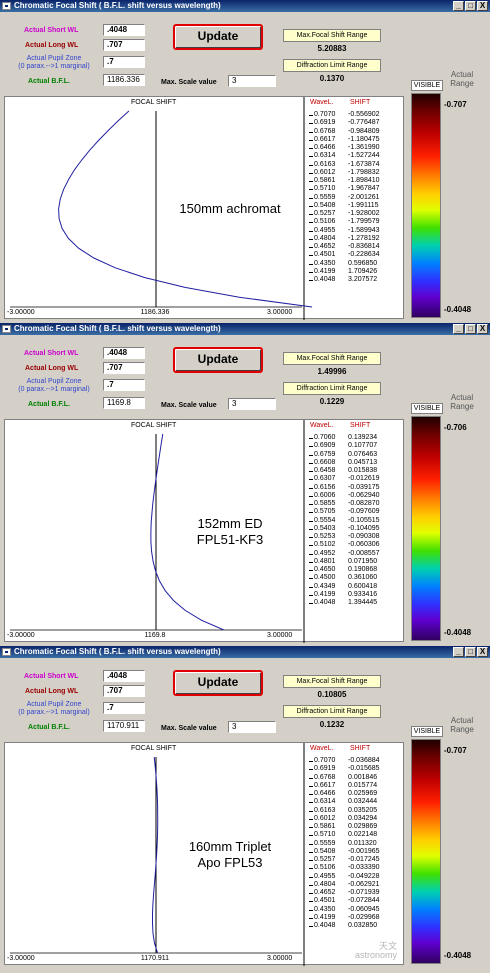 This screenshot has height=973, width=490. What do you see at coordinates (363, 785) in the screenshot?
I see `shift-cell: 0.015774` at bounding box center [363, 785].